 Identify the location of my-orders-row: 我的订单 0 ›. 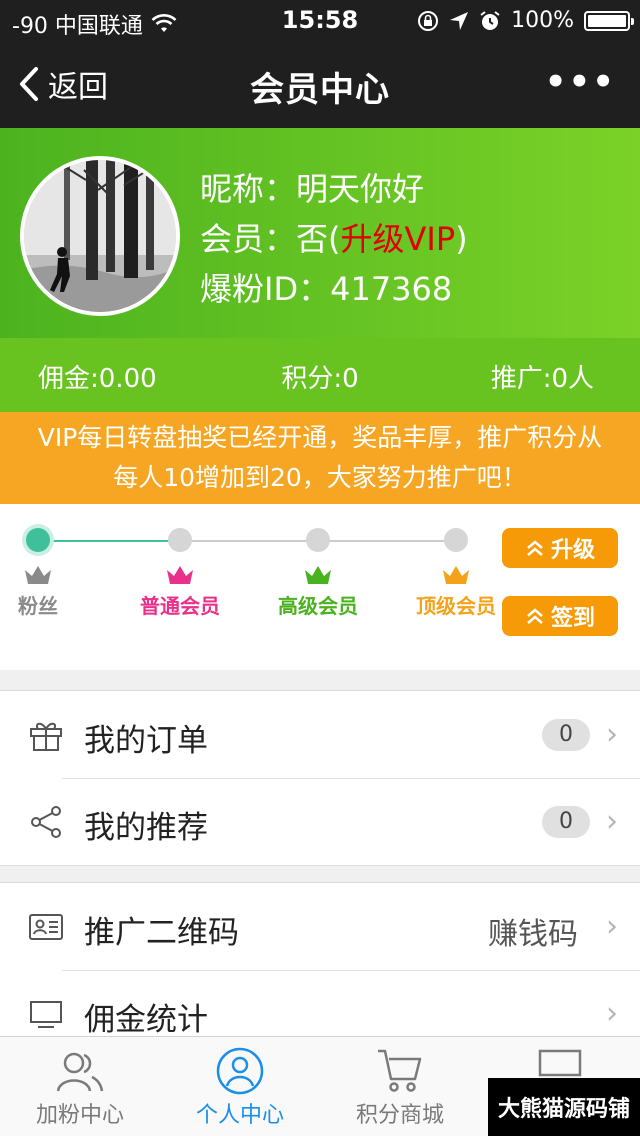
(320, 734).